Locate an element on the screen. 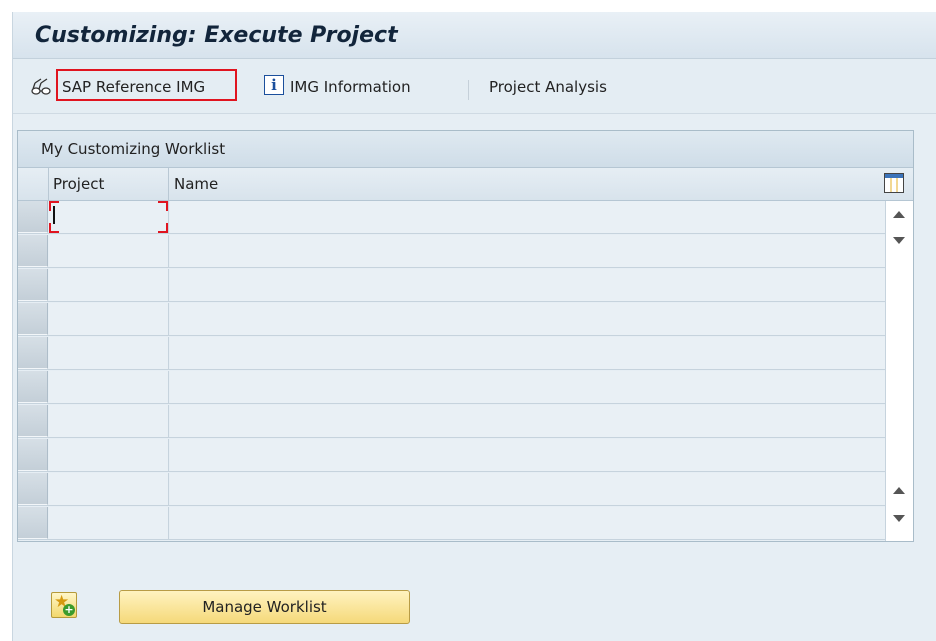 Image resolution: width=936 pixels, height=641 pixels. sap-reference-img-button: SAP Reference IMG is located at coordinates (136, 85).